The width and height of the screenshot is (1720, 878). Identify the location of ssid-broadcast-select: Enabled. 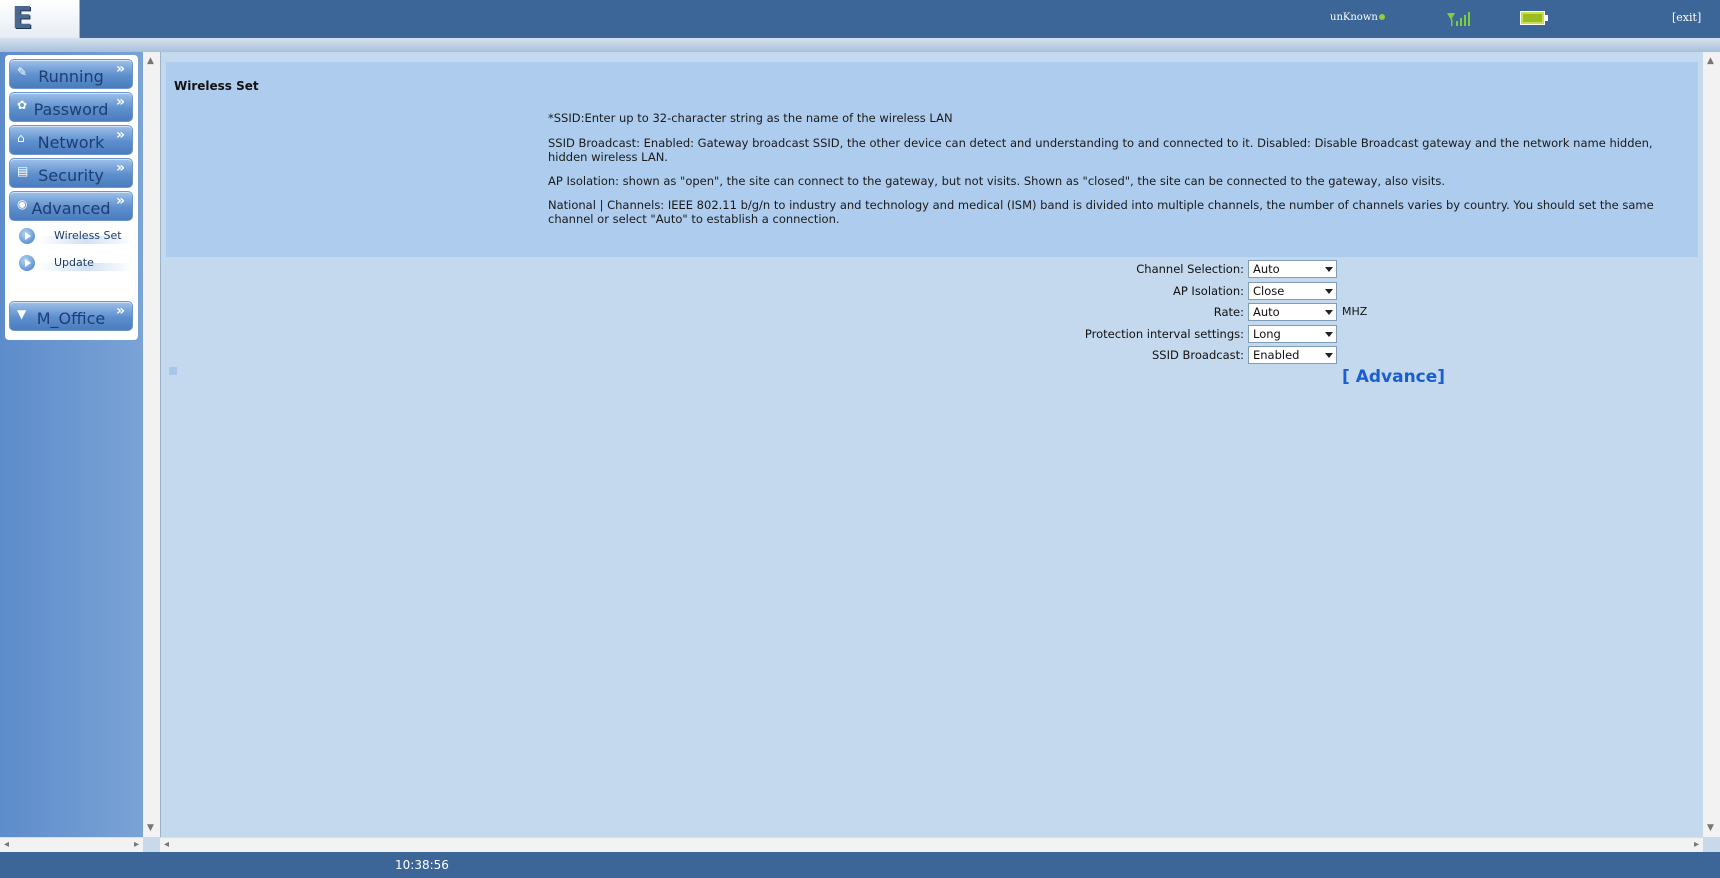
(1292, 355).